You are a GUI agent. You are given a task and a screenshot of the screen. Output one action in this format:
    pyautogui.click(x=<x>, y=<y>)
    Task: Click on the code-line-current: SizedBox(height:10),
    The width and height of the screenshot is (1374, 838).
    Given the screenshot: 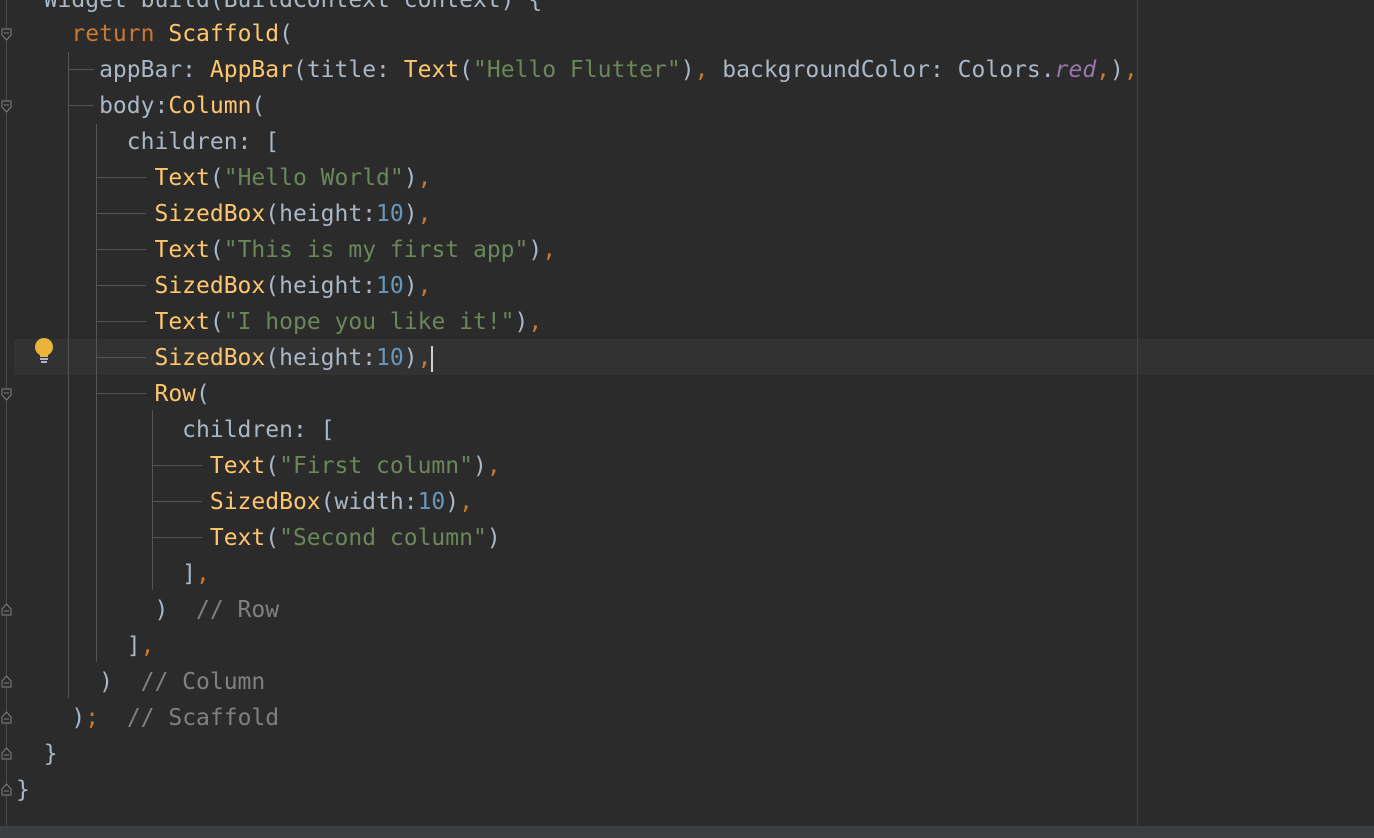 What is the action you would take?
    pyautogui.click(x=225, y=358)
    